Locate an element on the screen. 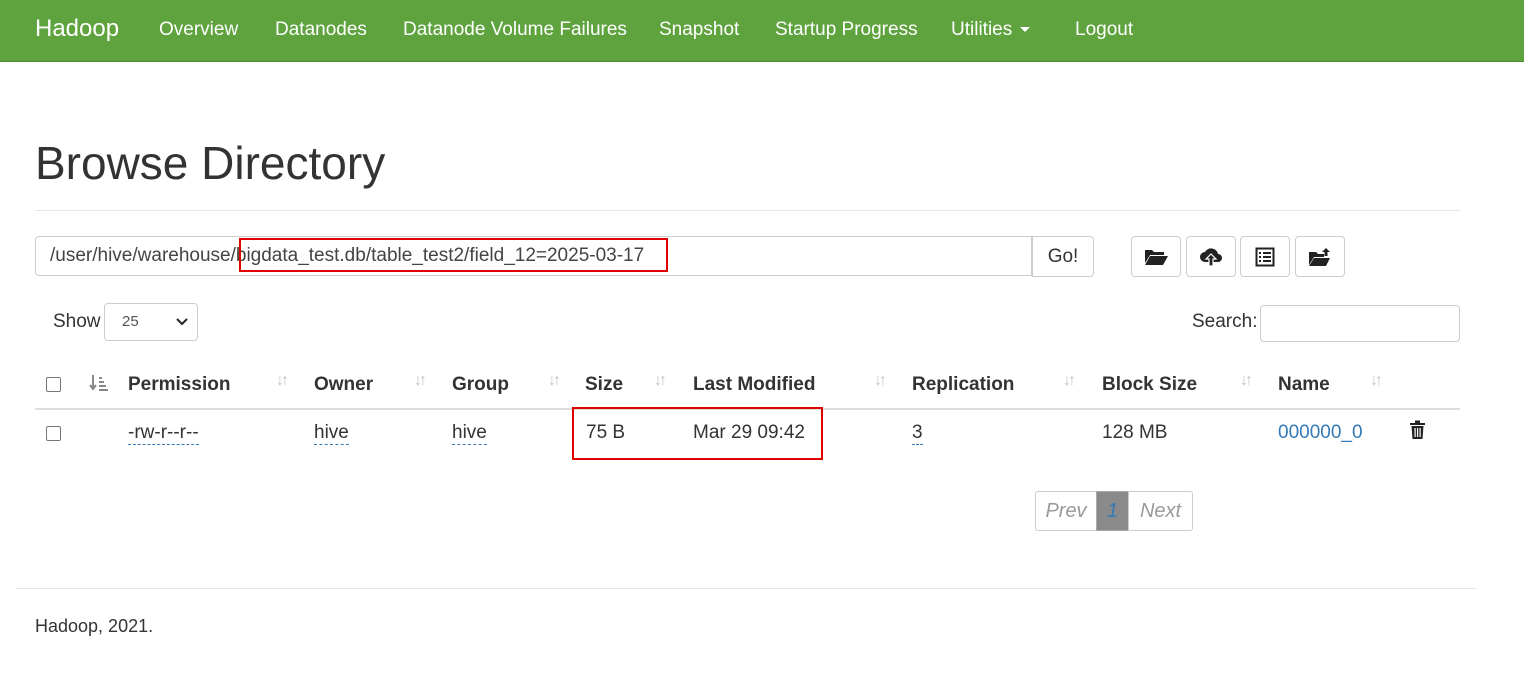 The height and width of the screenshot is (682, 1524). nav-startup-progress: Startup Progress is located at coordinates (846, 30).